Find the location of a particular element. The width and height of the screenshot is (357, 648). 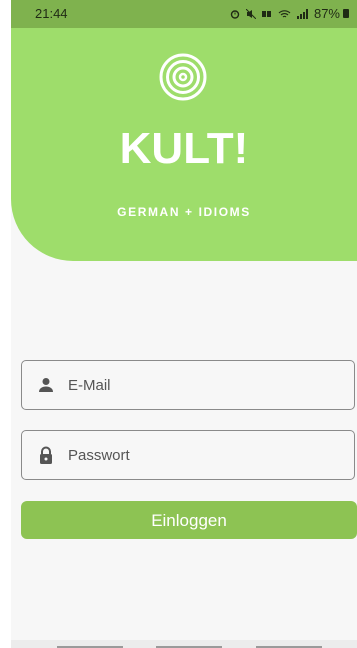

status-icons: 87% is located at coordinates (289, 13).